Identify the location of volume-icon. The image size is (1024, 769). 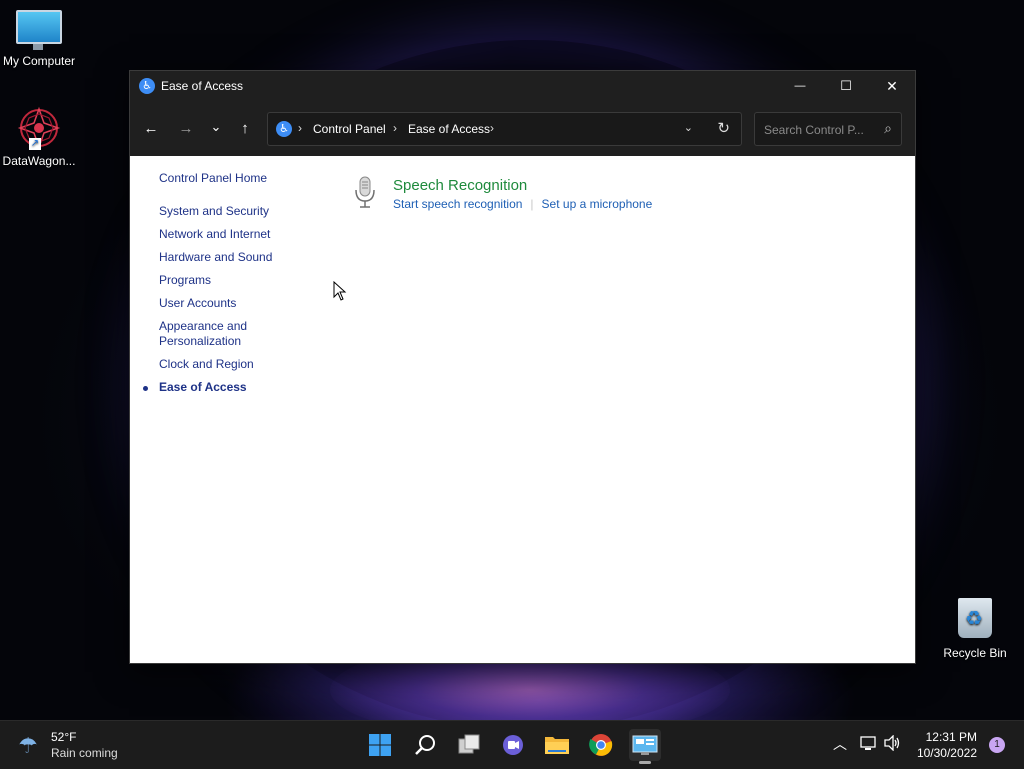
(893, 744).